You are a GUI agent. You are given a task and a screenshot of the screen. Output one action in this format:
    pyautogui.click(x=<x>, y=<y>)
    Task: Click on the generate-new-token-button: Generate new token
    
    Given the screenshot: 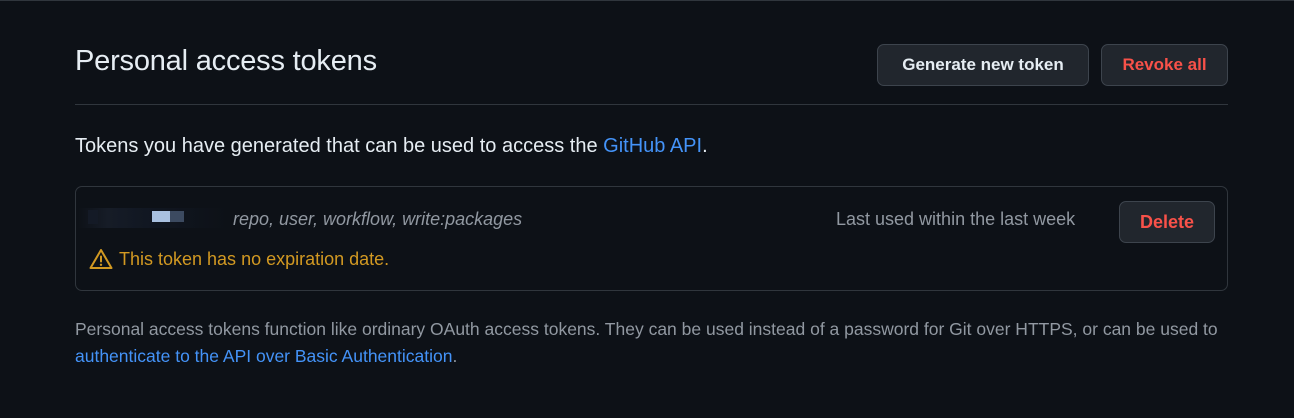 What is the action you would take?
    pyautogui.click(x=983, y=65)
    